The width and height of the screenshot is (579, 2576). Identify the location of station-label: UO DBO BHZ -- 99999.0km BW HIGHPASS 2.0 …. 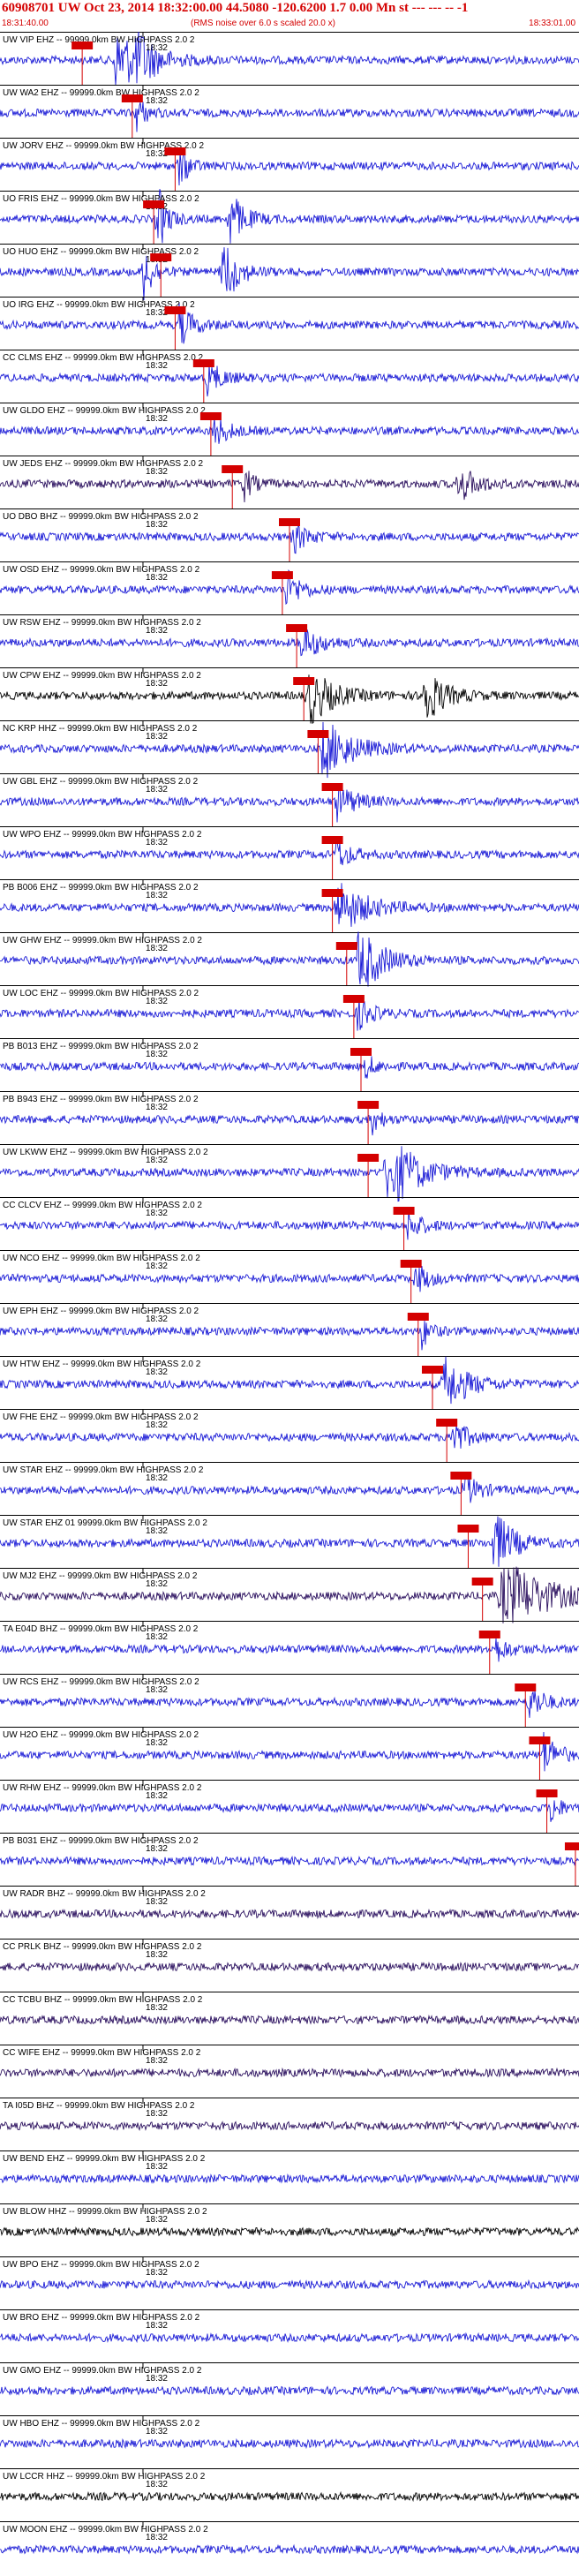
(101, 517).